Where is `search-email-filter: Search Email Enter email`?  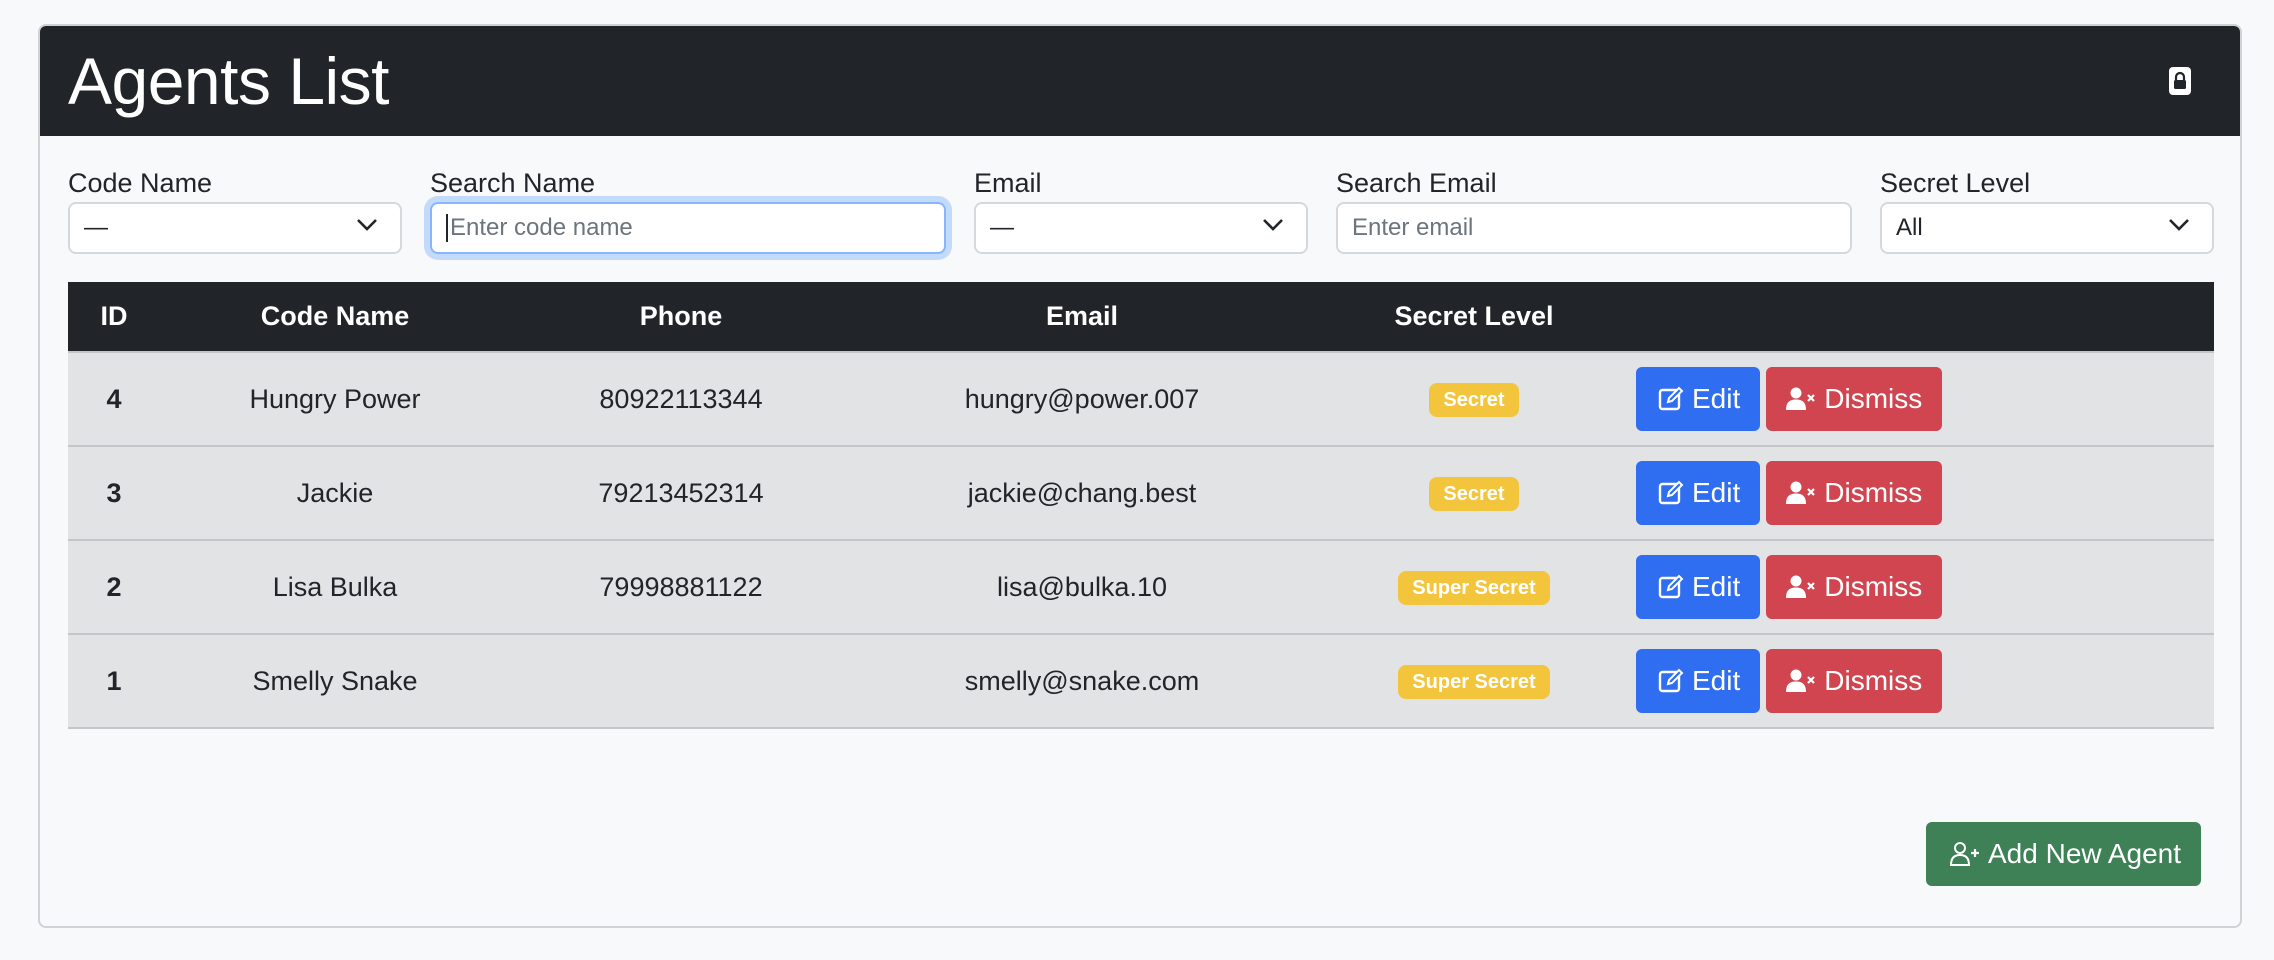 search-email-filter: Search Email Enter email is located at coordinates (1594, 210).